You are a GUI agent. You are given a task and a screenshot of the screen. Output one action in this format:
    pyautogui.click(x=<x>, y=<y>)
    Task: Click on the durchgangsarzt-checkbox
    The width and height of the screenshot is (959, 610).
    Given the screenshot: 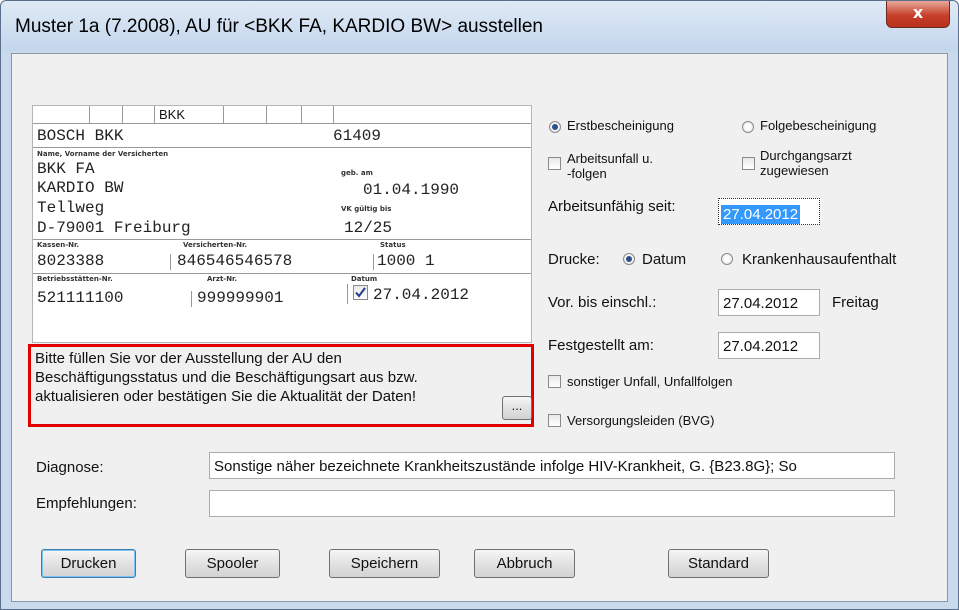 What is the action you would take?
    pyautogui.click(x=748, y=163)
    